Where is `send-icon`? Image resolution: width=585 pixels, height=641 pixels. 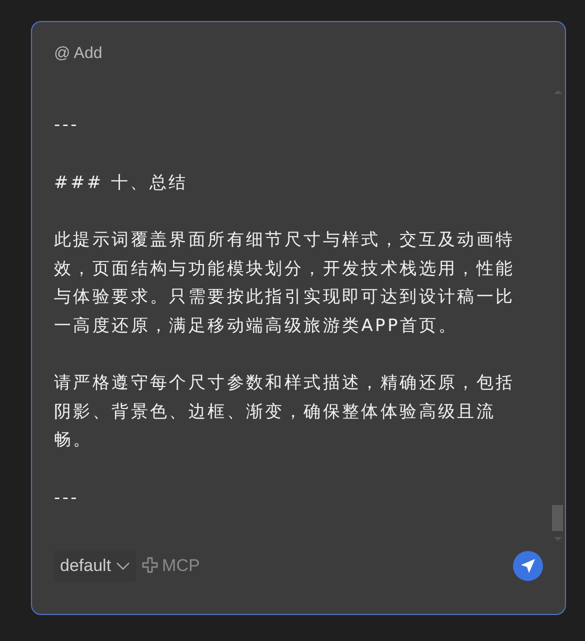 send-icon is located at coordinates (528, 566).